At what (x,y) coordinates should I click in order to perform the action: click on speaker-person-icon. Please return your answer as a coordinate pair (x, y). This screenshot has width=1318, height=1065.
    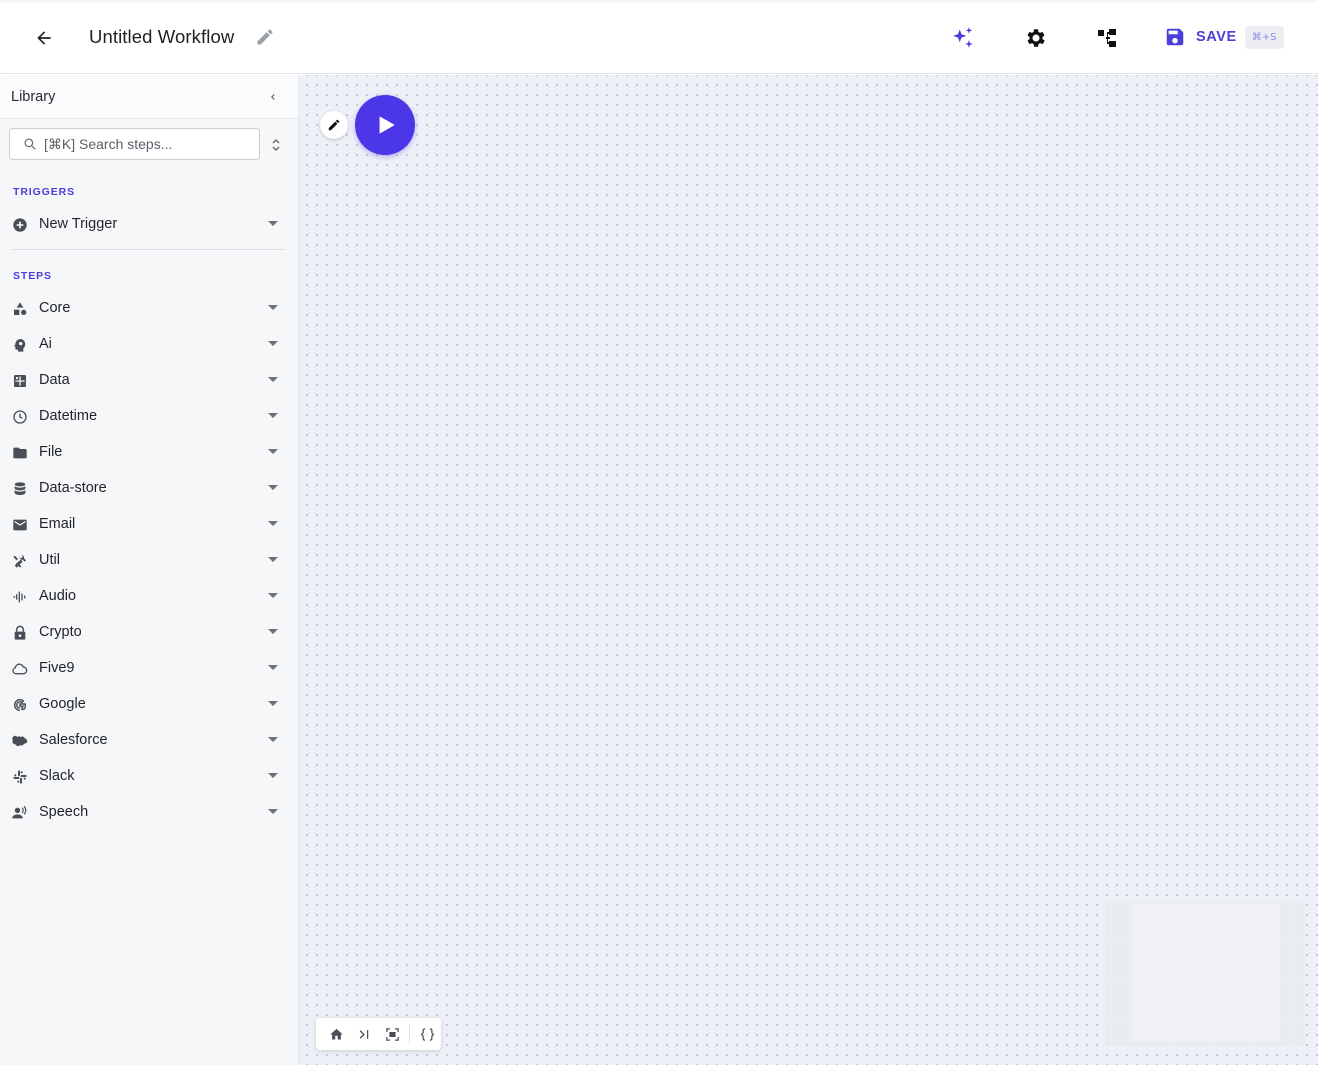
    Looking at the image, I should click on (19, 812).